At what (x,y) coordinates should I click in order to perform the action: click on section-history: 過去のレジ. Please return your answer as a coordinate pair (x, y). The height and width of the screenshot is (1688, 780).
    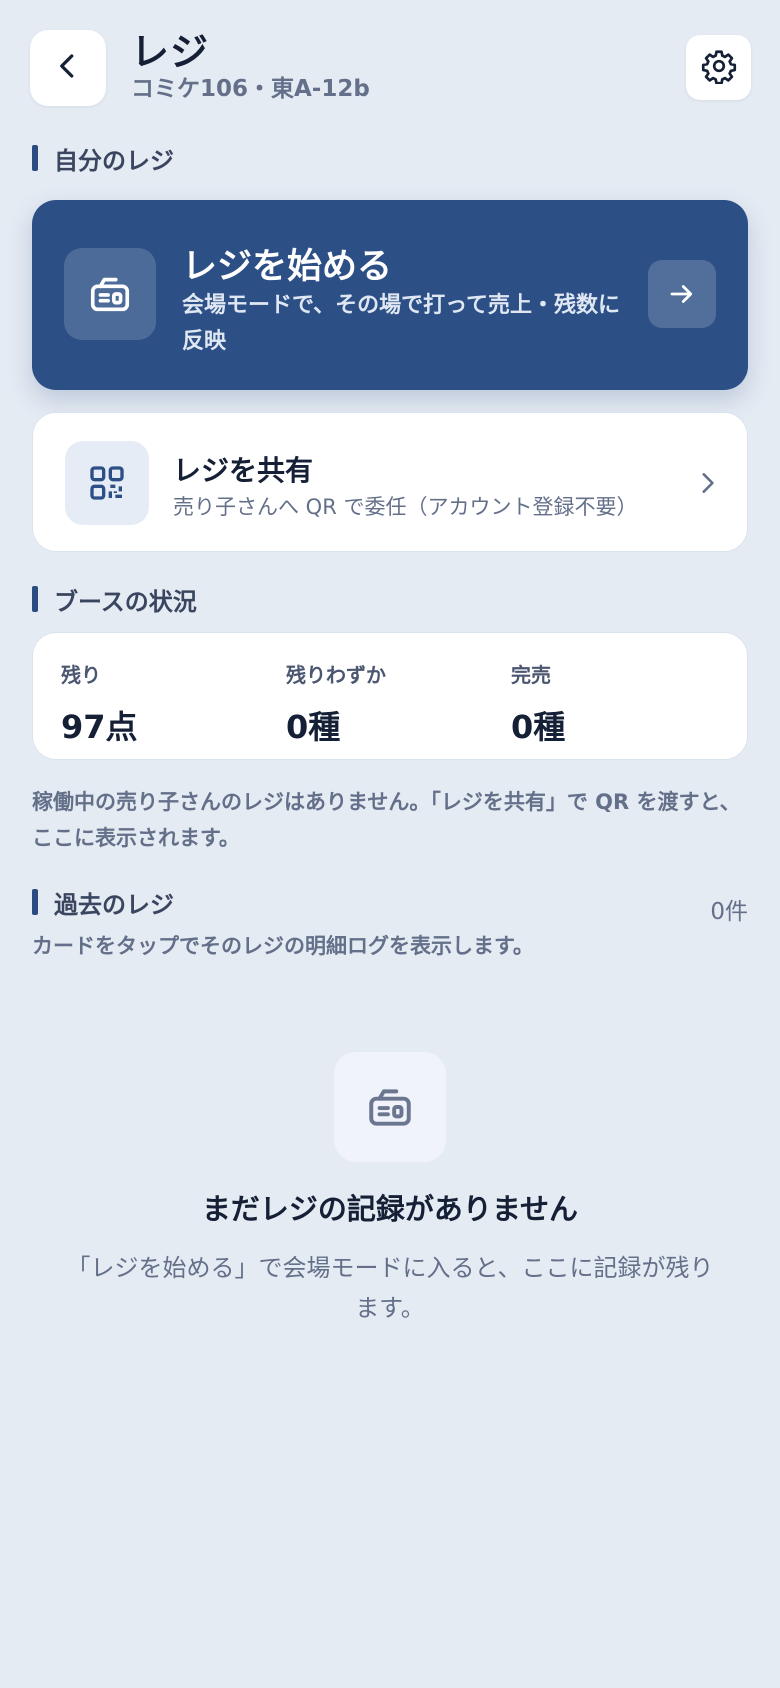
    Looking at the image, I should click on (103, 903).